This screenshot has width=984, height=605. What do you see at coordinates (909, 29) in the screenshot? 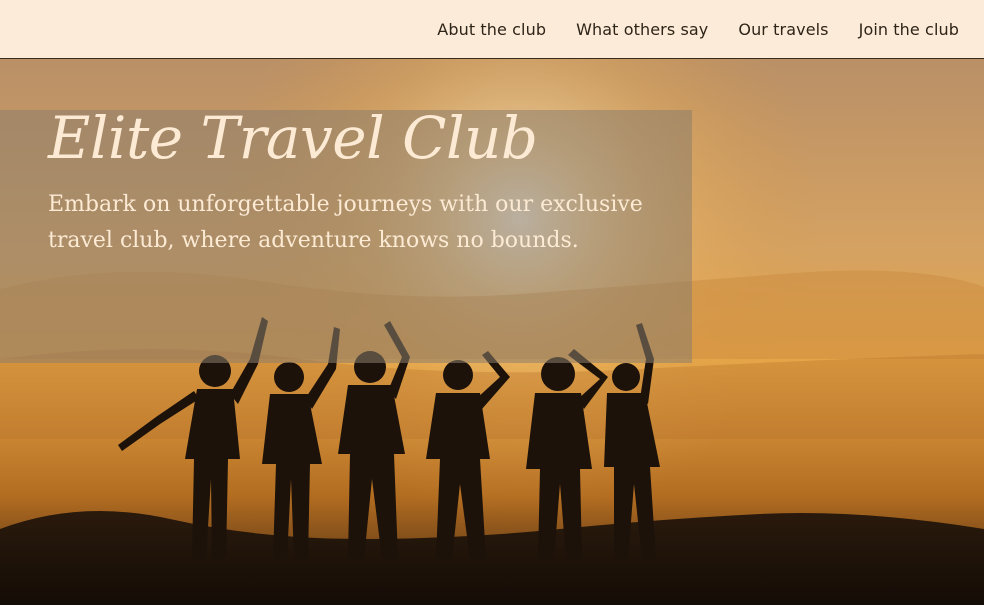
I see `nav-link-join: Join the club` at bounding box center [909, 29].